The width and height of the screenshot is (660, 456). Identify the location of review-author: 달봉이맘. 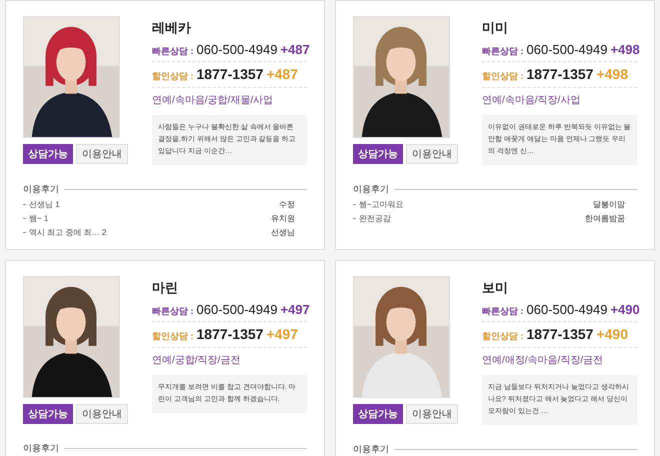
(609, 204).